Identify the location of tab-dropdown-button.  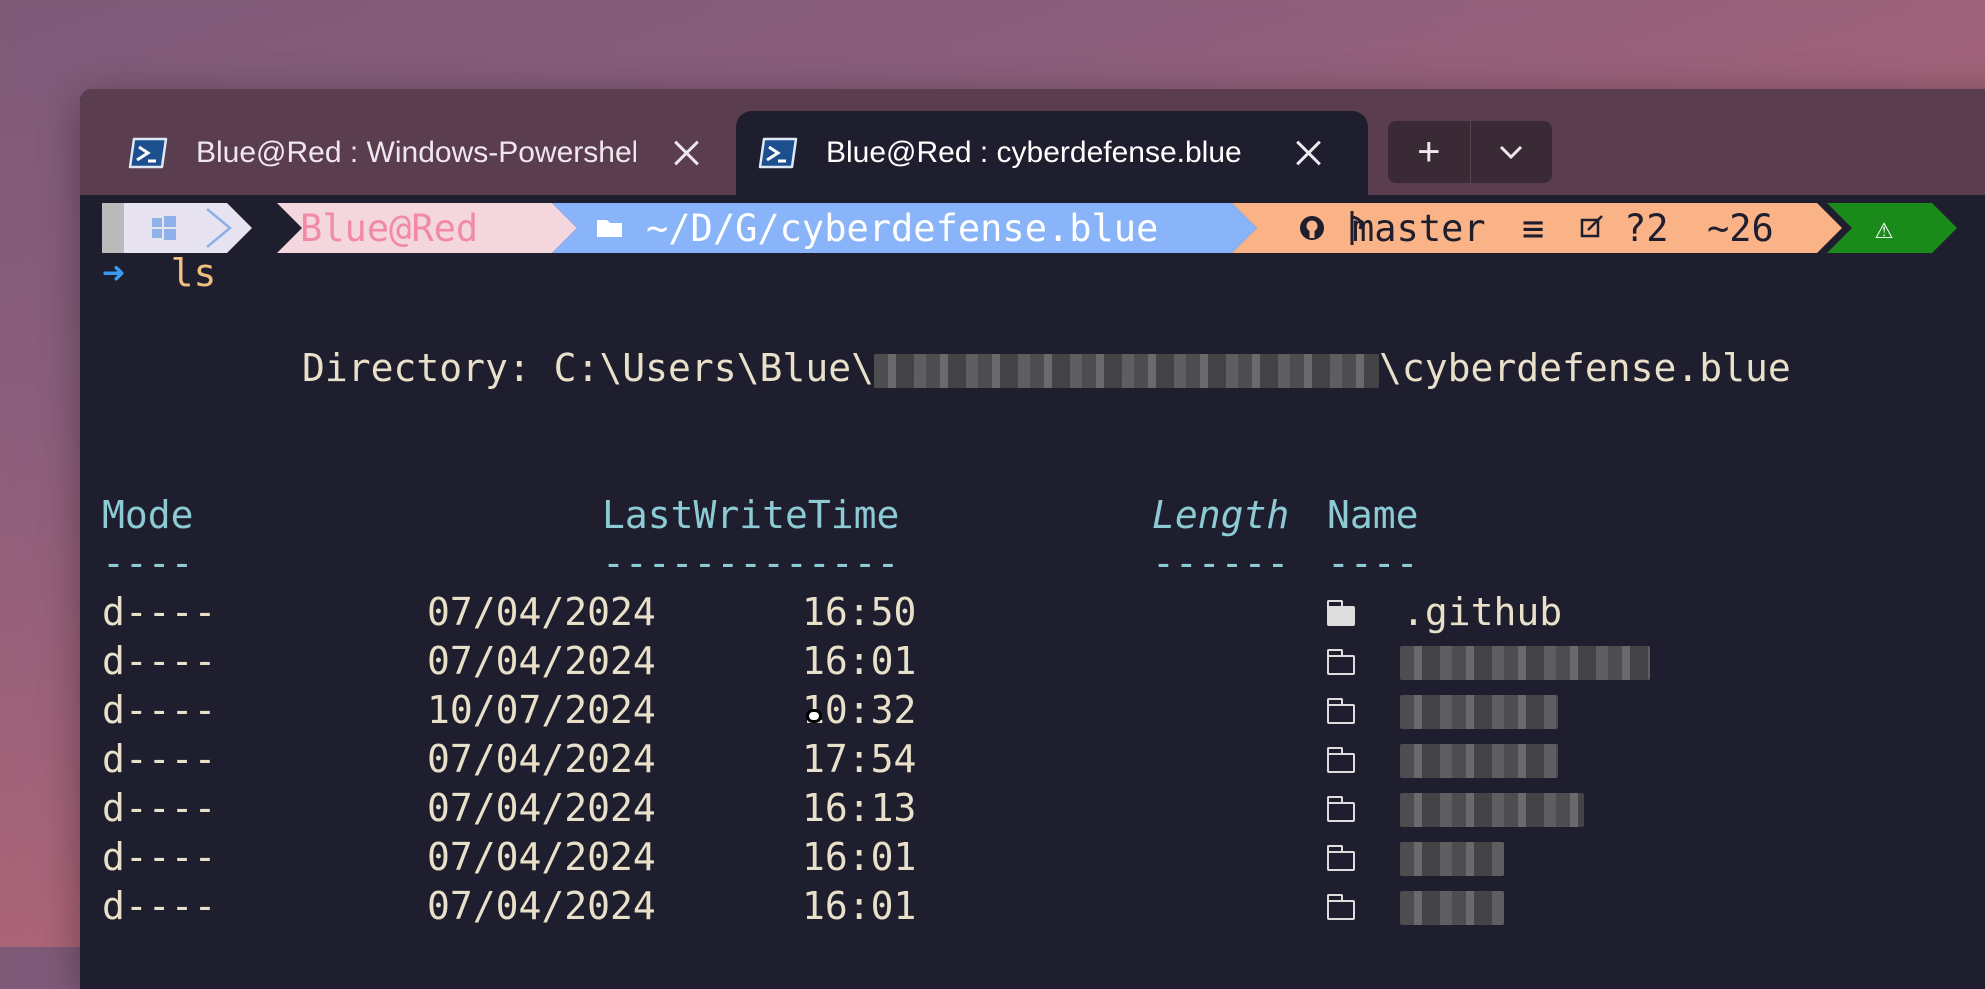
(1512, 152).